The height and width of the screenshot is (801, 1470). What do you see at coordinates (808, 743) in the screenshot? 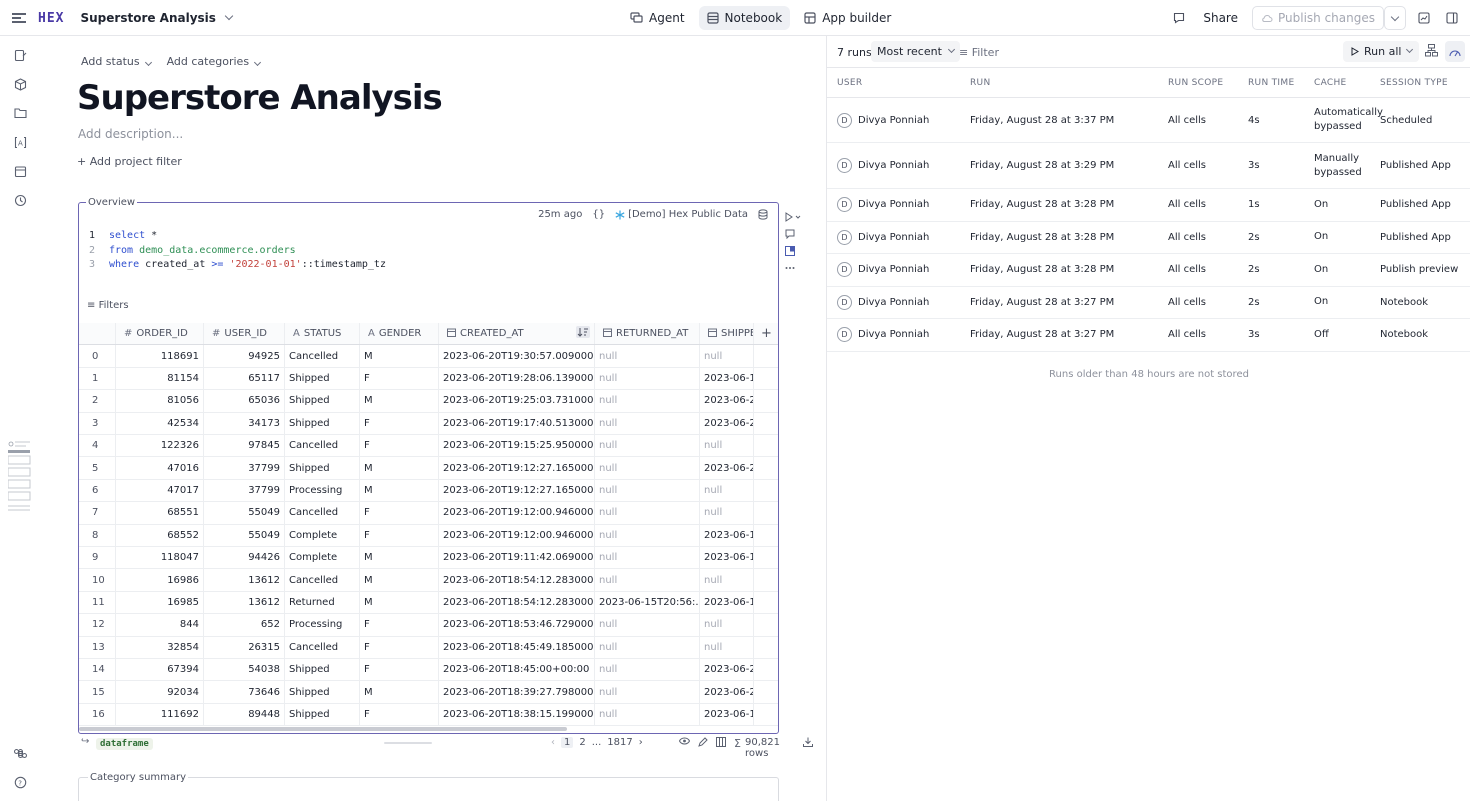
I see `download-icon` at bounding box center [808, 743].